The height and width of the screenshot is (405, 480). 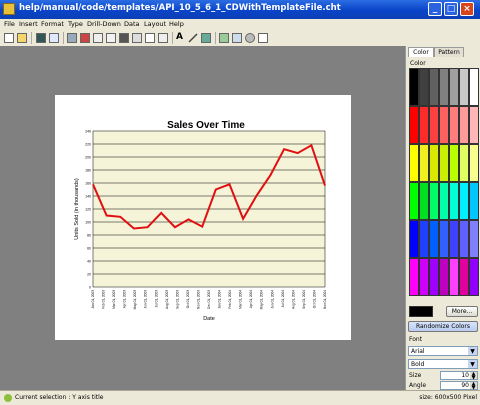 I want to click on template-icon, so click(x=98, y=38).